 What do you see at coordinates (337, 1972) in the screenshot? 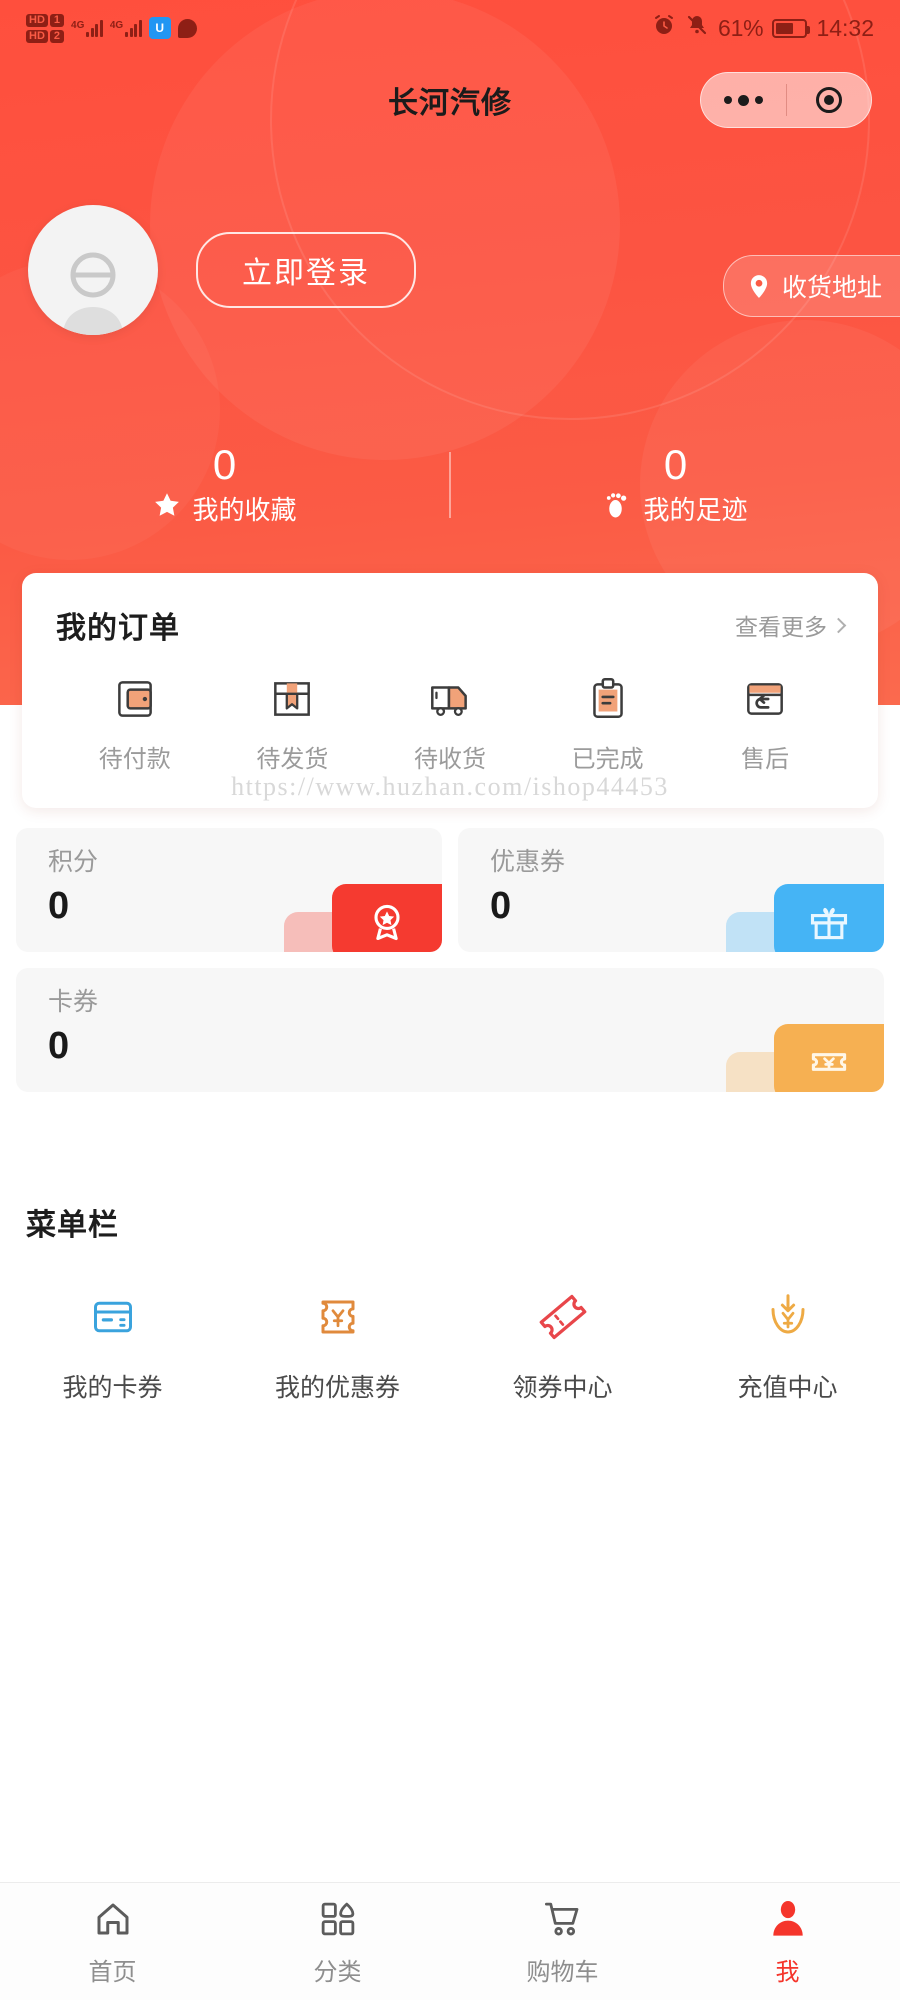
I see `tab-label: 分类` at bounding box center [337, 1972].